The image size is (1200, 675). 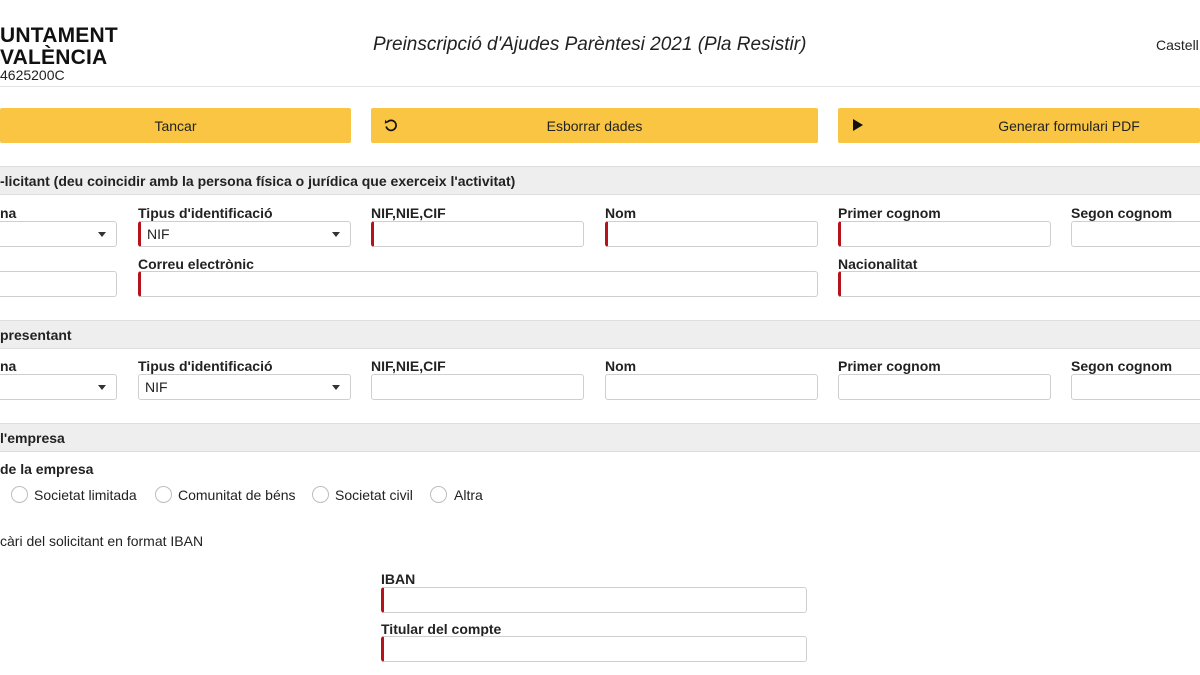 What do you see at coordinates (478, 284) in the screenshot?
I see `applicant-email-input` at bounding box center [478, 284].